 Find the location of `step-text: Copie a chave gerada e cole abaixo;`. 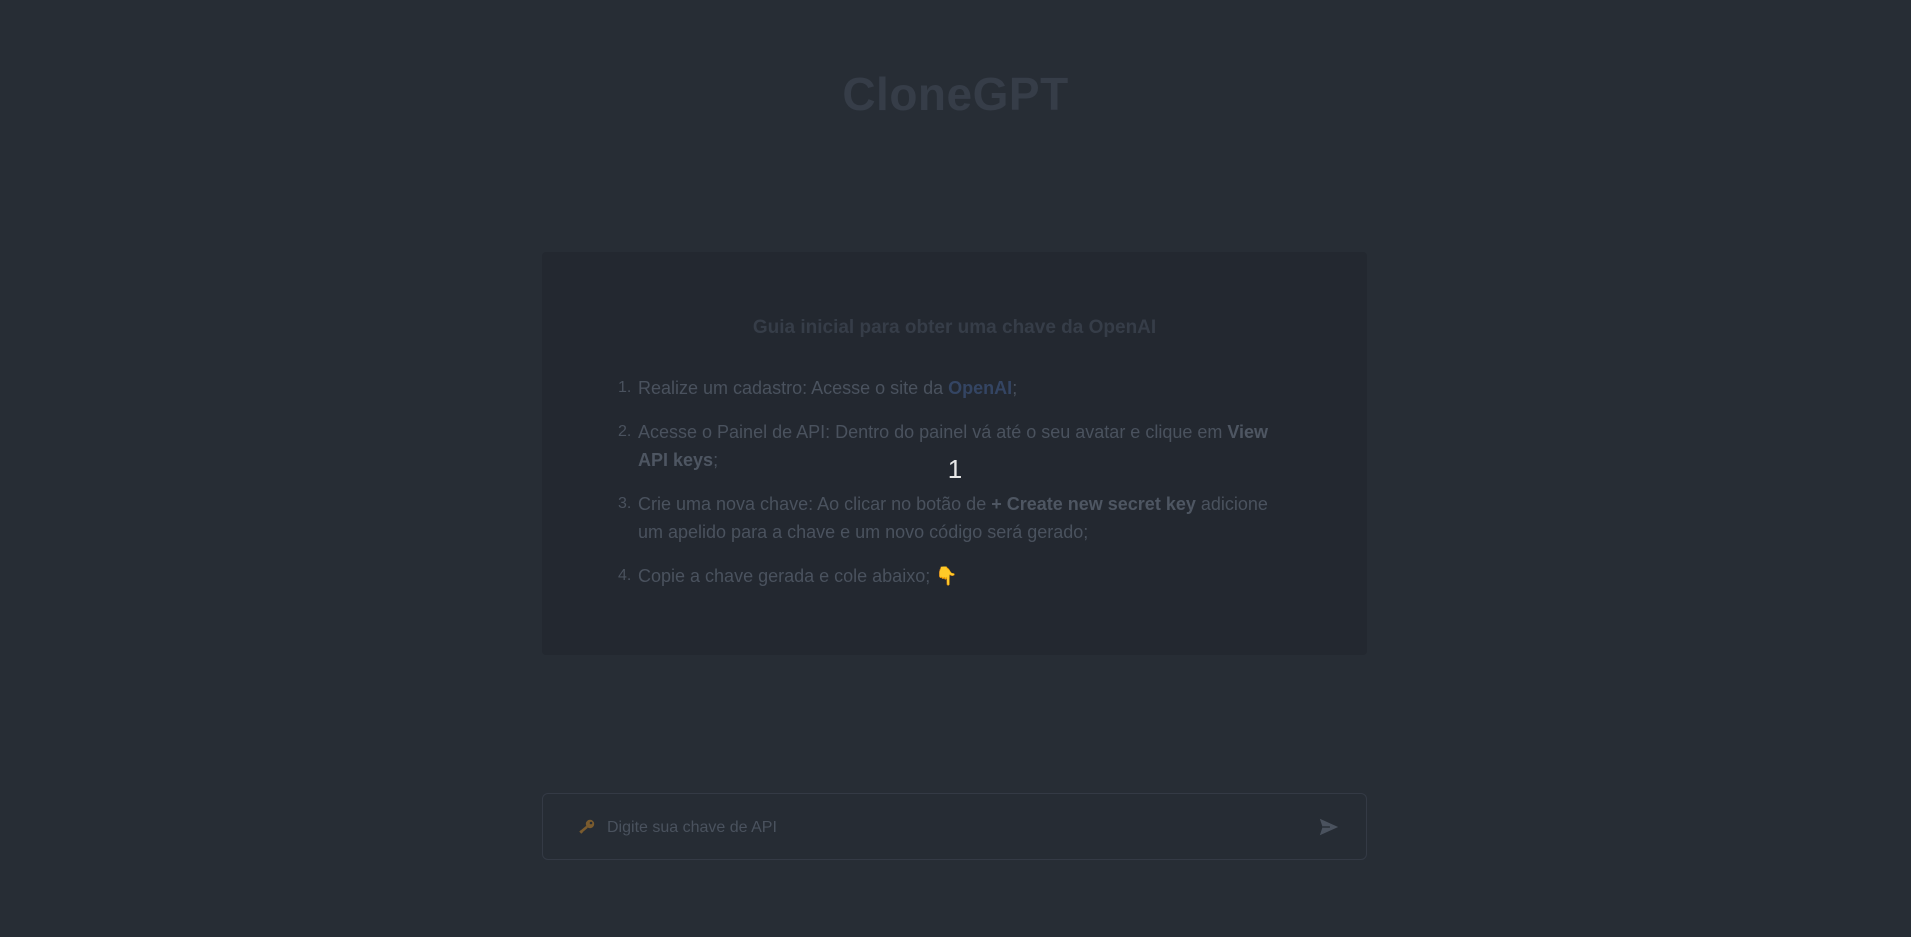

step-text: Copie a chave gerada e cole abaixo; is located at coordinates (787, 576).